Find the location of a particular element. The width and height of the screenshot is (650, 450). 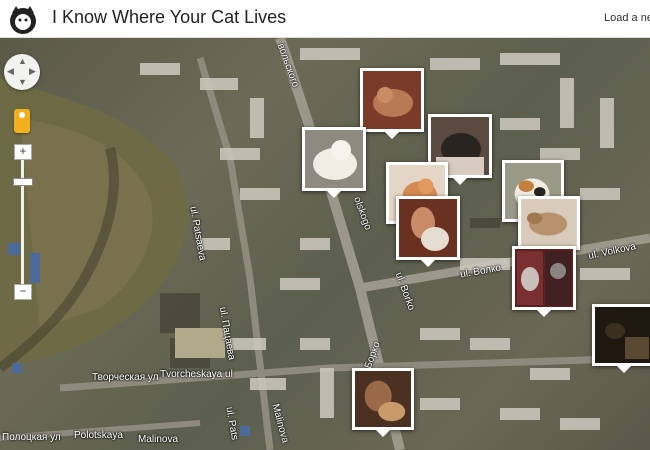

street-label-tvorcheskaya: Tvorcheskaya ul is located at coordinates (196, 374).